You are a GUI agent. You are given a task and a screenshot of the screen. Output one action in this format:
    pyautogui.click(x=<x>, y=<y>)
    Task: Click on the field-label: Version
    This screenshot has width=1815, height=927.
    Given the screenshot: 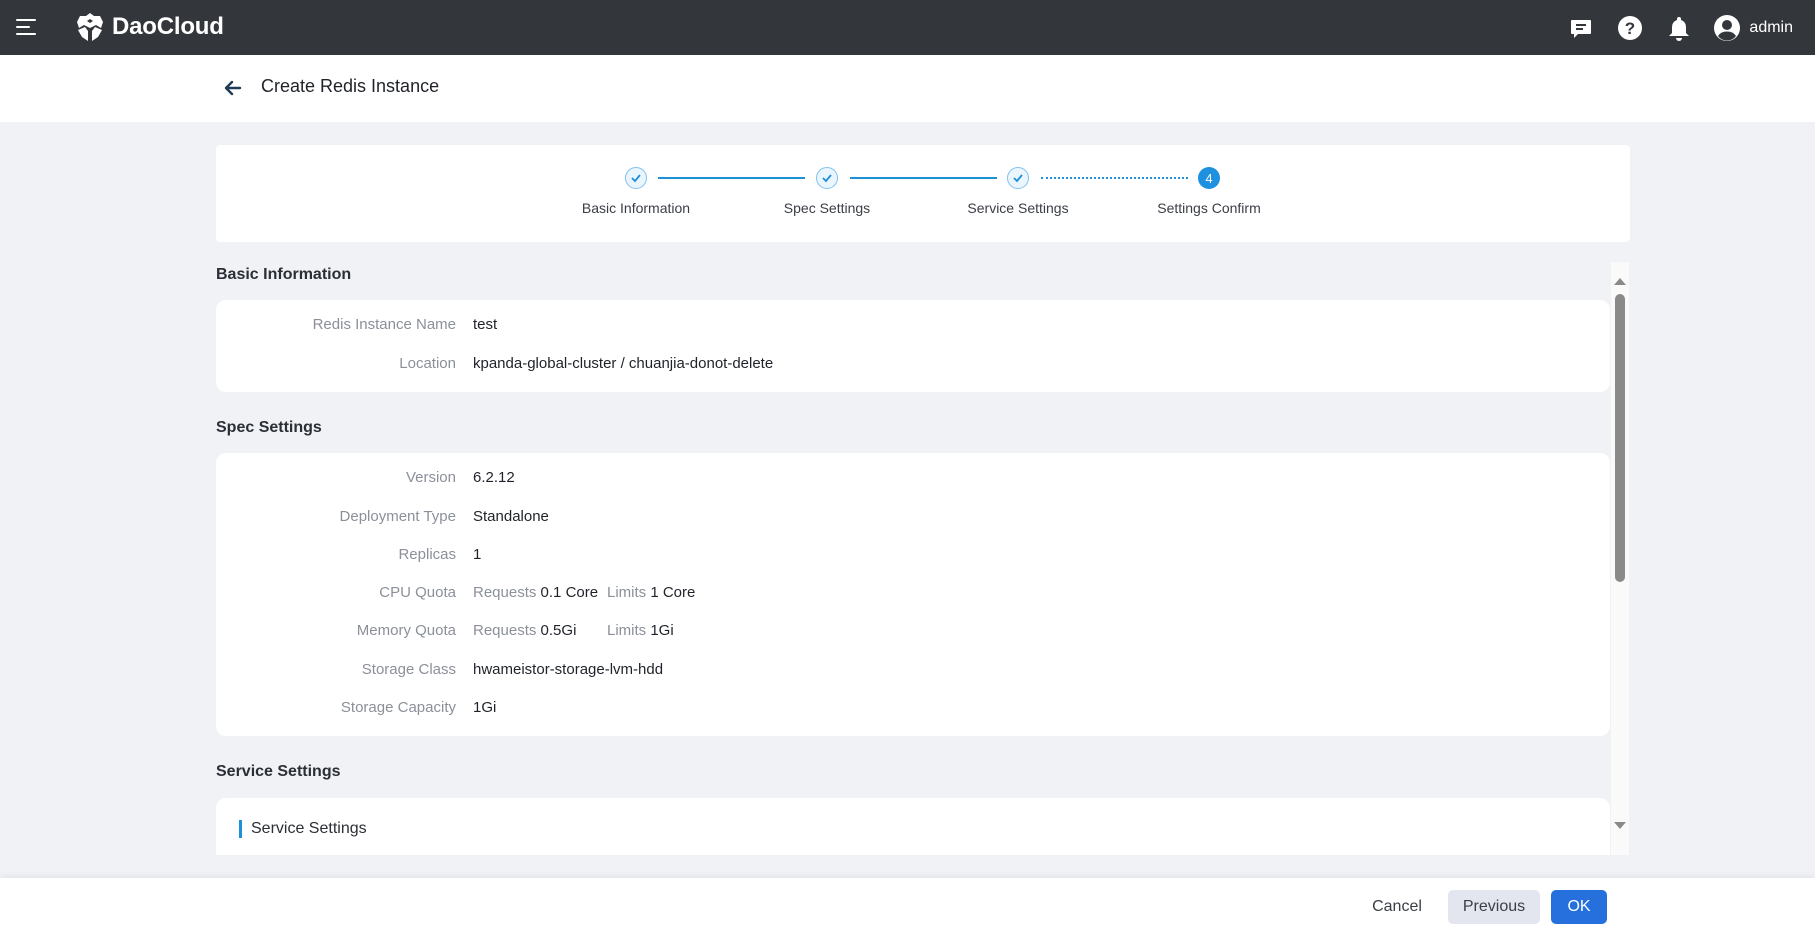 What is the action you would take?
    pyautogui.click(x=430, y=477)
    